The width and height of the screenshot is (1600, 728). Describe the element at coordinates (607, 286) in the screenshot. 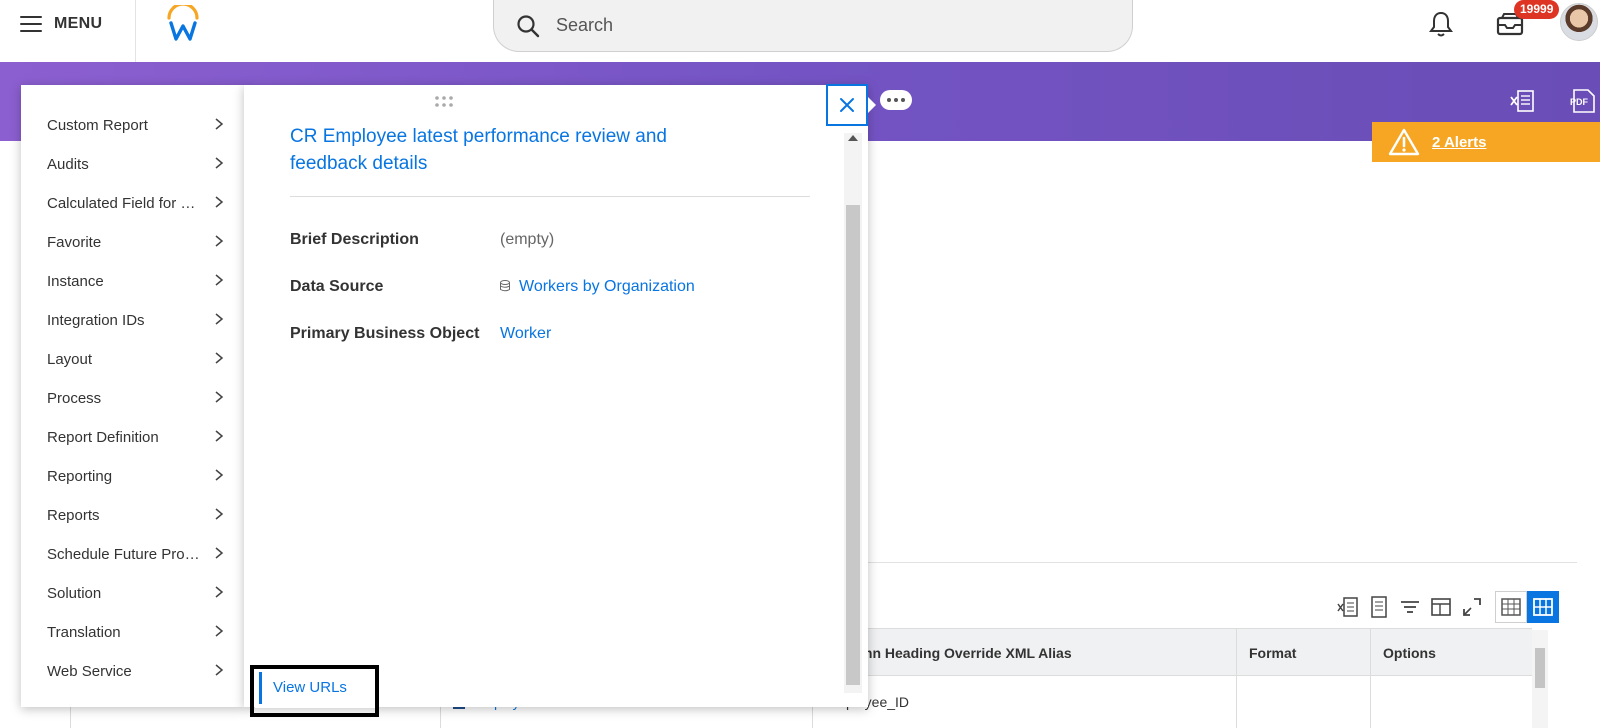

I see `data-source-label-text: Workers by Organization` at that location.